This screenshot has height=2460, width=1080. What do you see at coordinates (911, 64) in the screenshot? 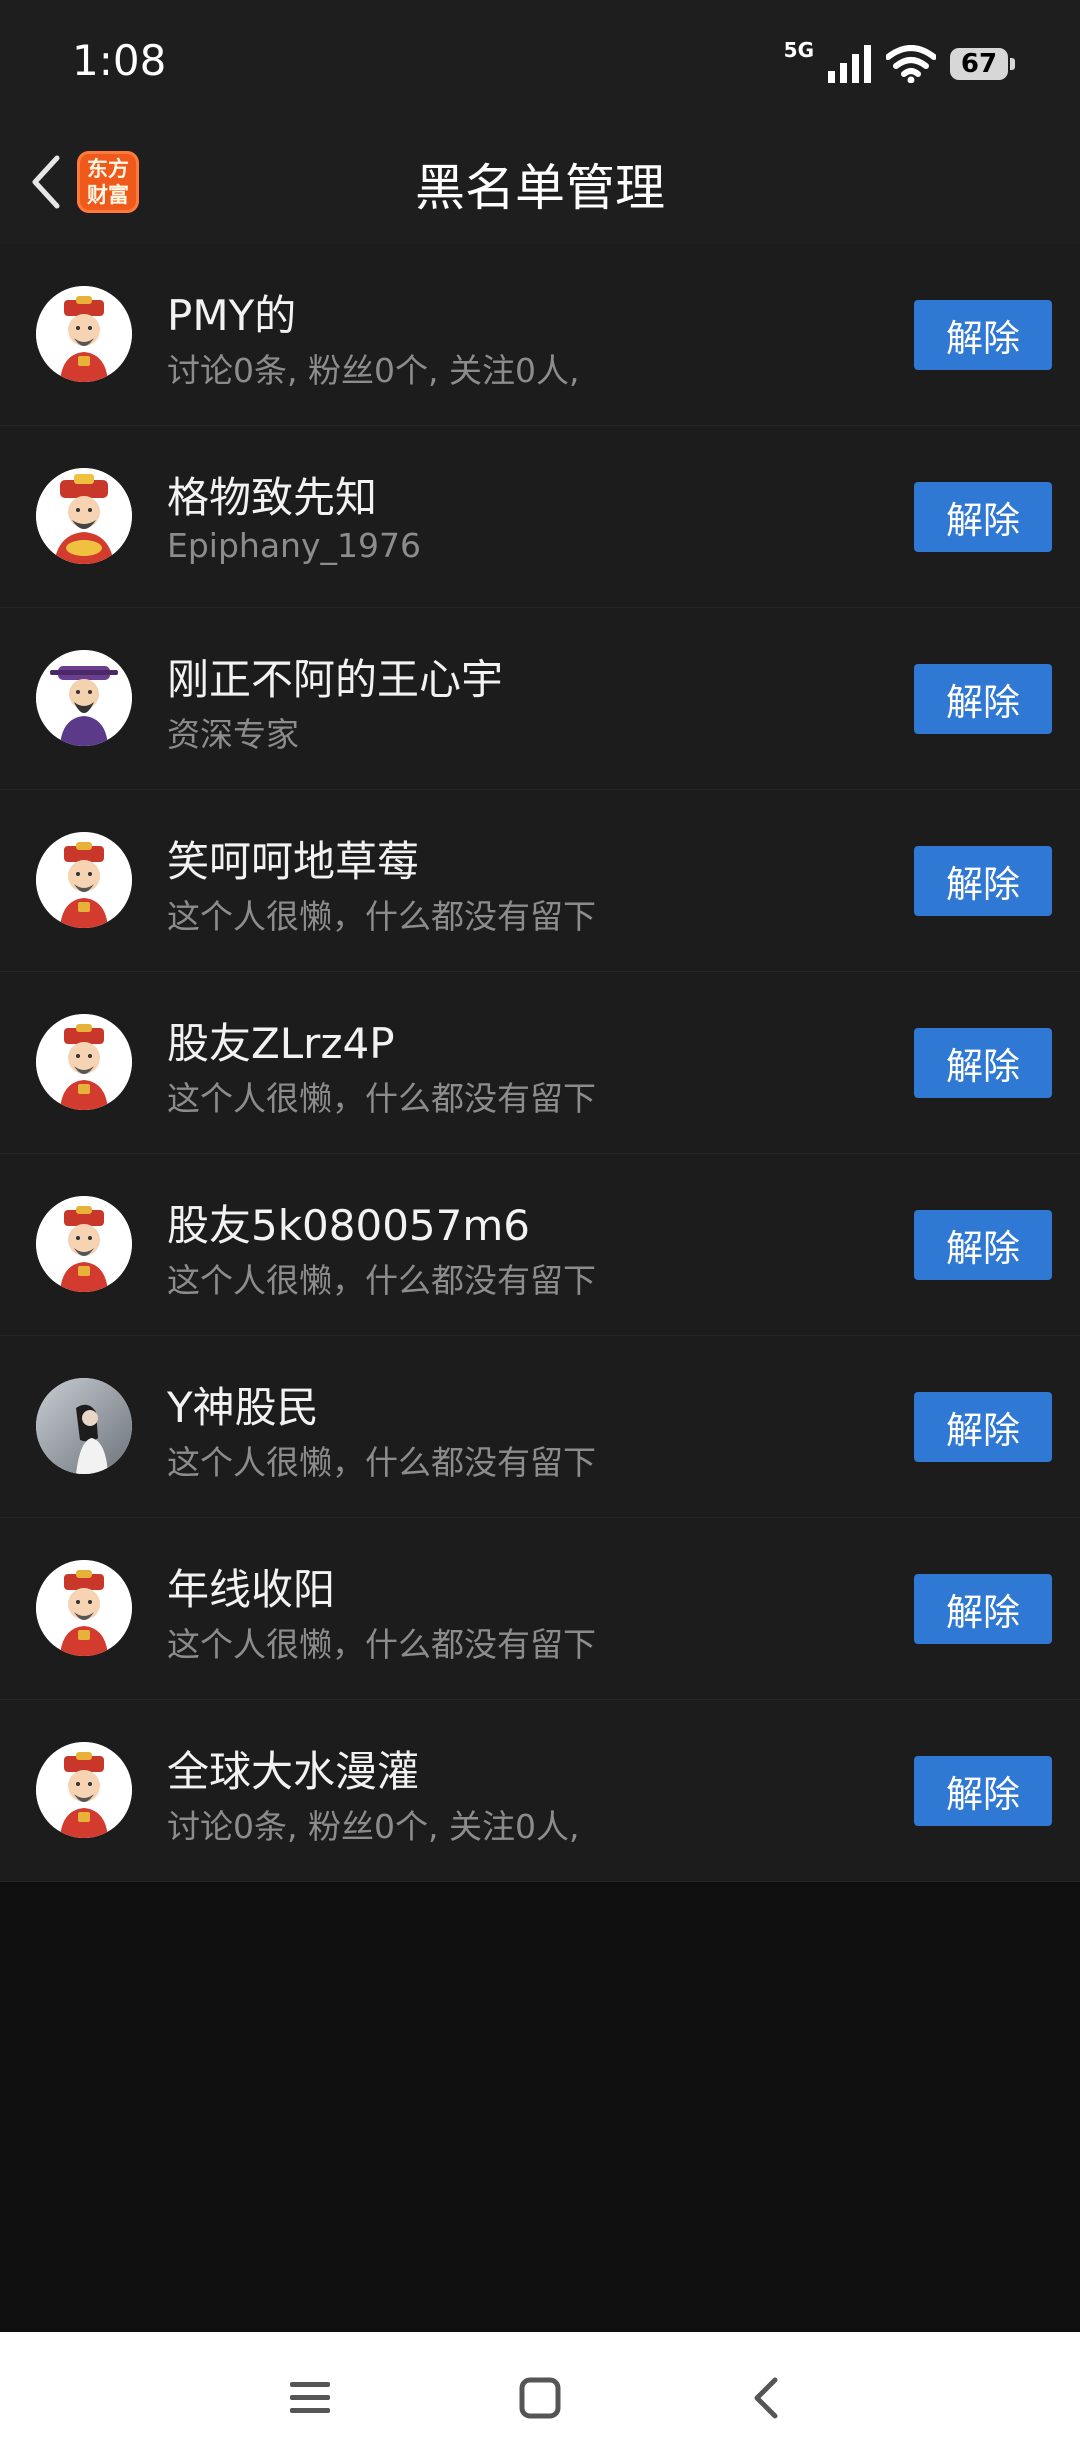
I see `wifi-icon` at bounding box center [911, 64].